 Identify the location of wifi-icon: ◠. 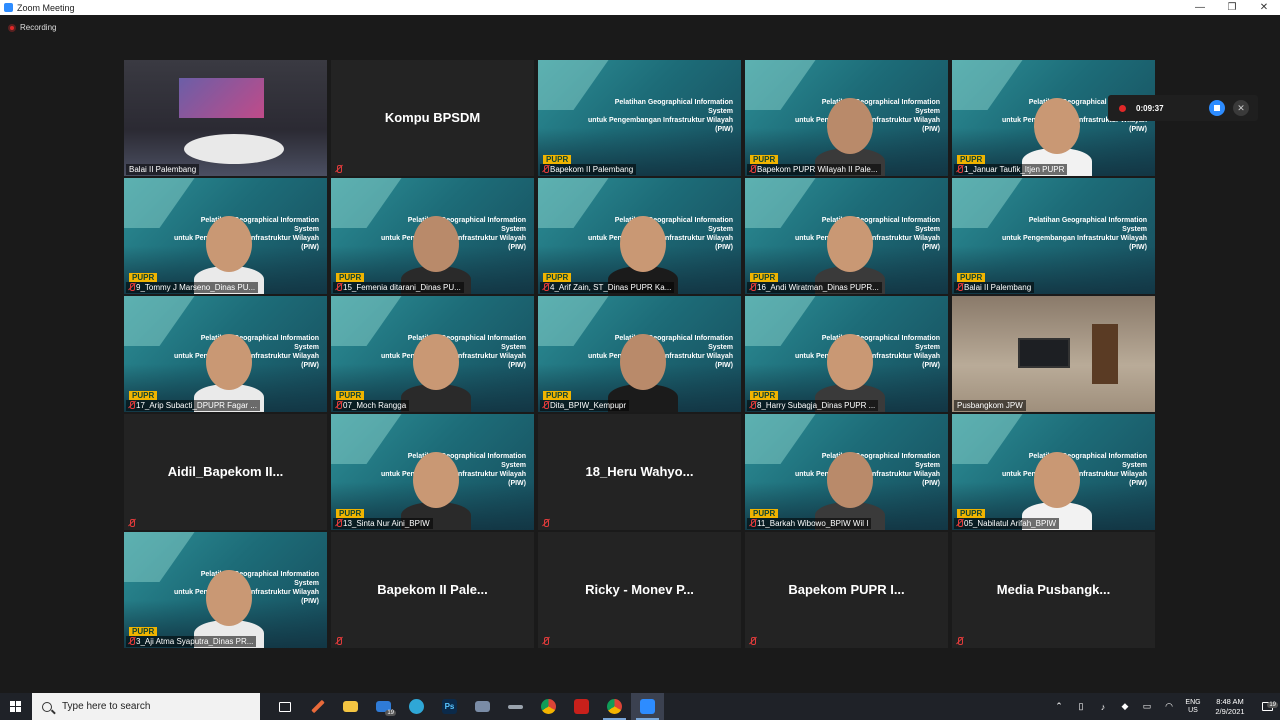
(1169, 706).